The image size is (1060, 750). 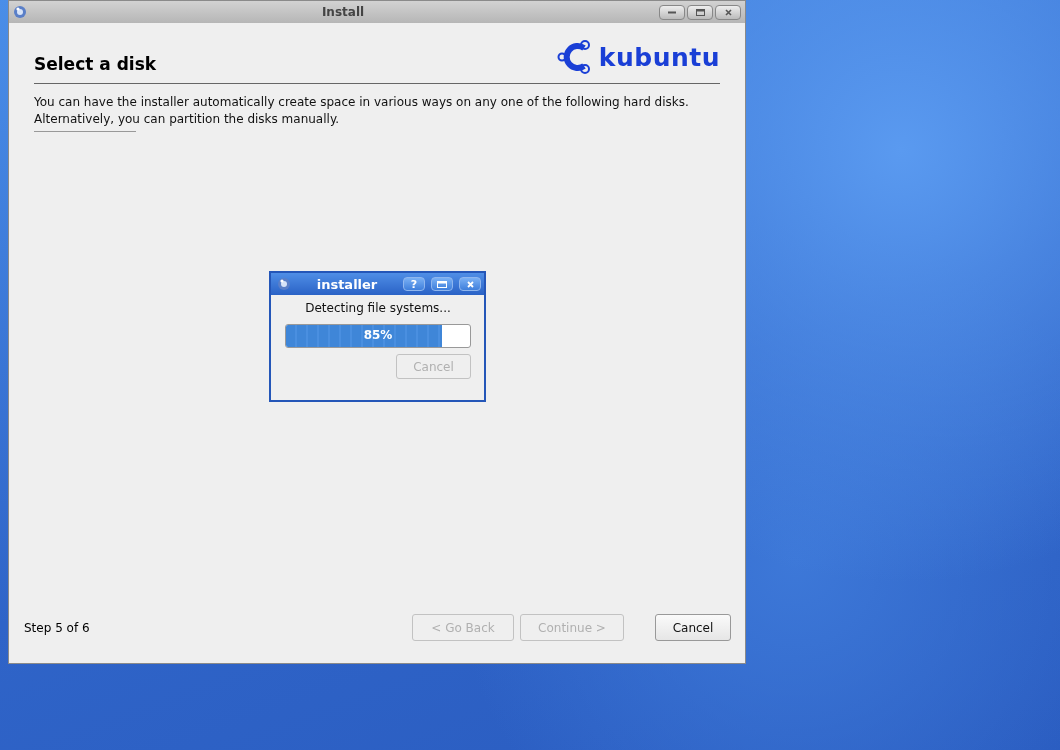 I want to click on logo-text: kubuntu, so click(x=659, y=57).